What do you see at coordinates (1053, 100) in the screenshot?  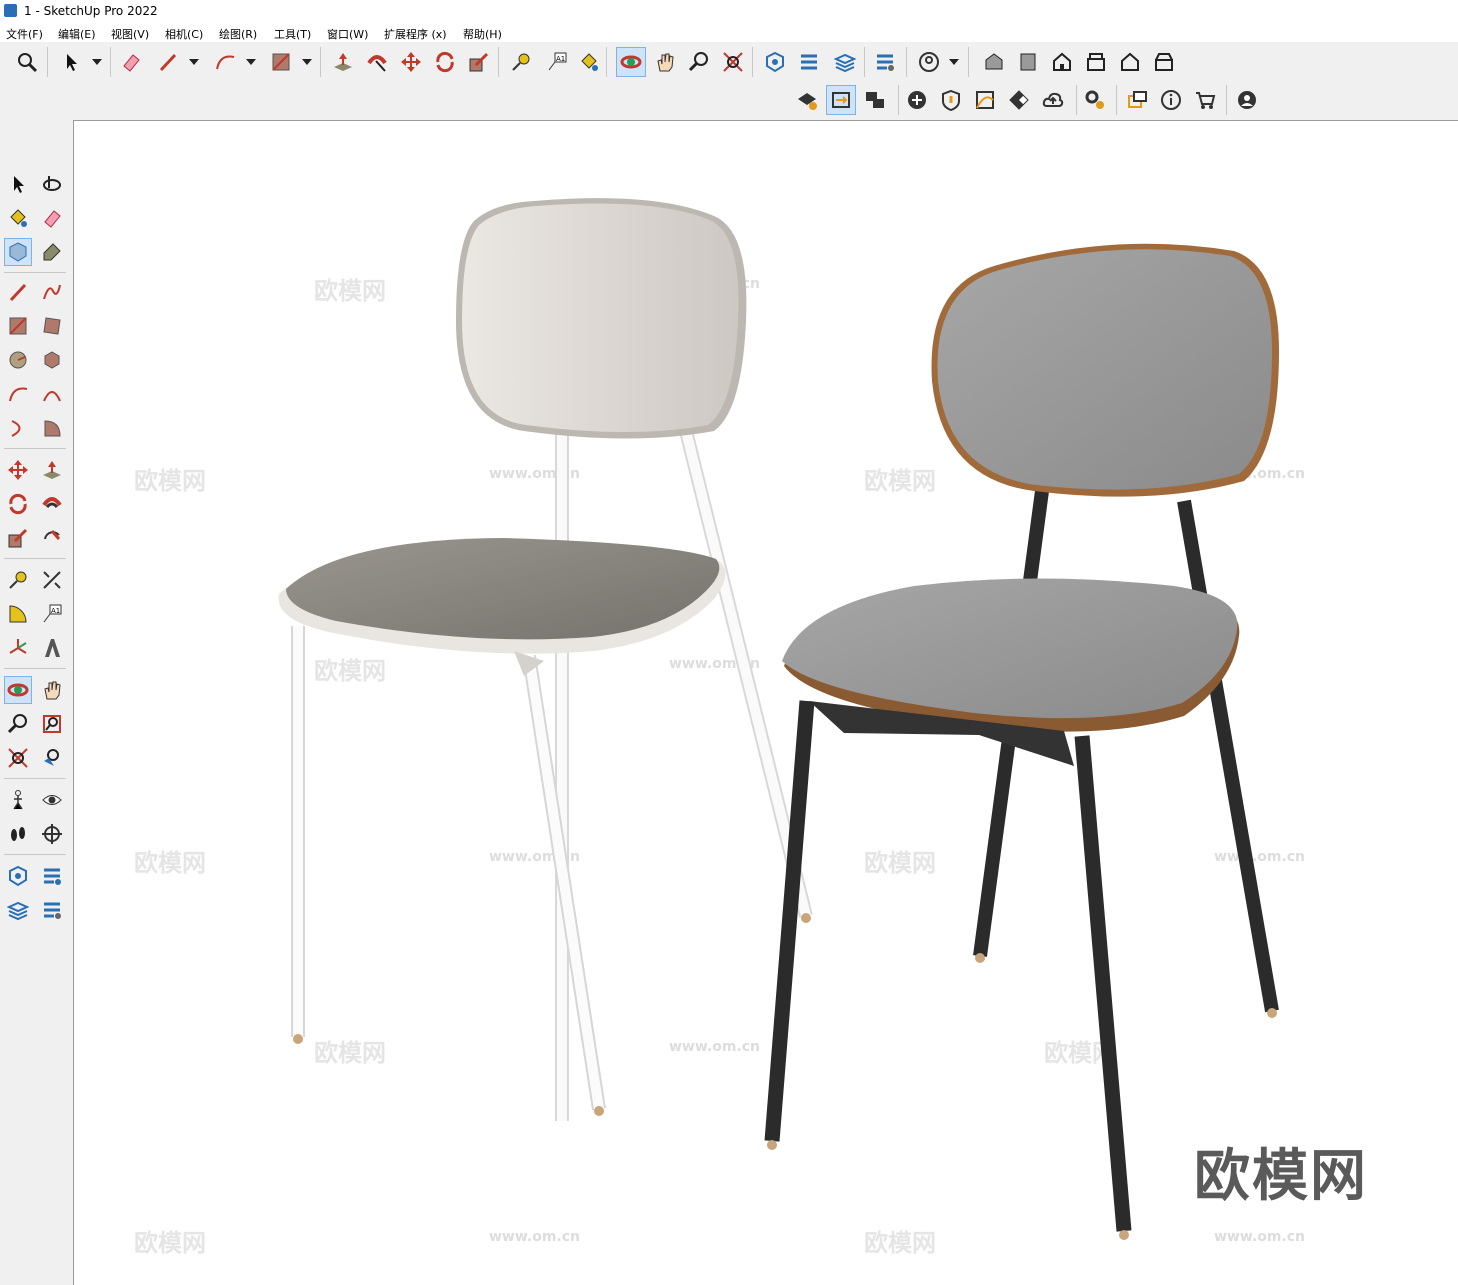 I see `cloud-icon` at bounding box center [1053, 100].